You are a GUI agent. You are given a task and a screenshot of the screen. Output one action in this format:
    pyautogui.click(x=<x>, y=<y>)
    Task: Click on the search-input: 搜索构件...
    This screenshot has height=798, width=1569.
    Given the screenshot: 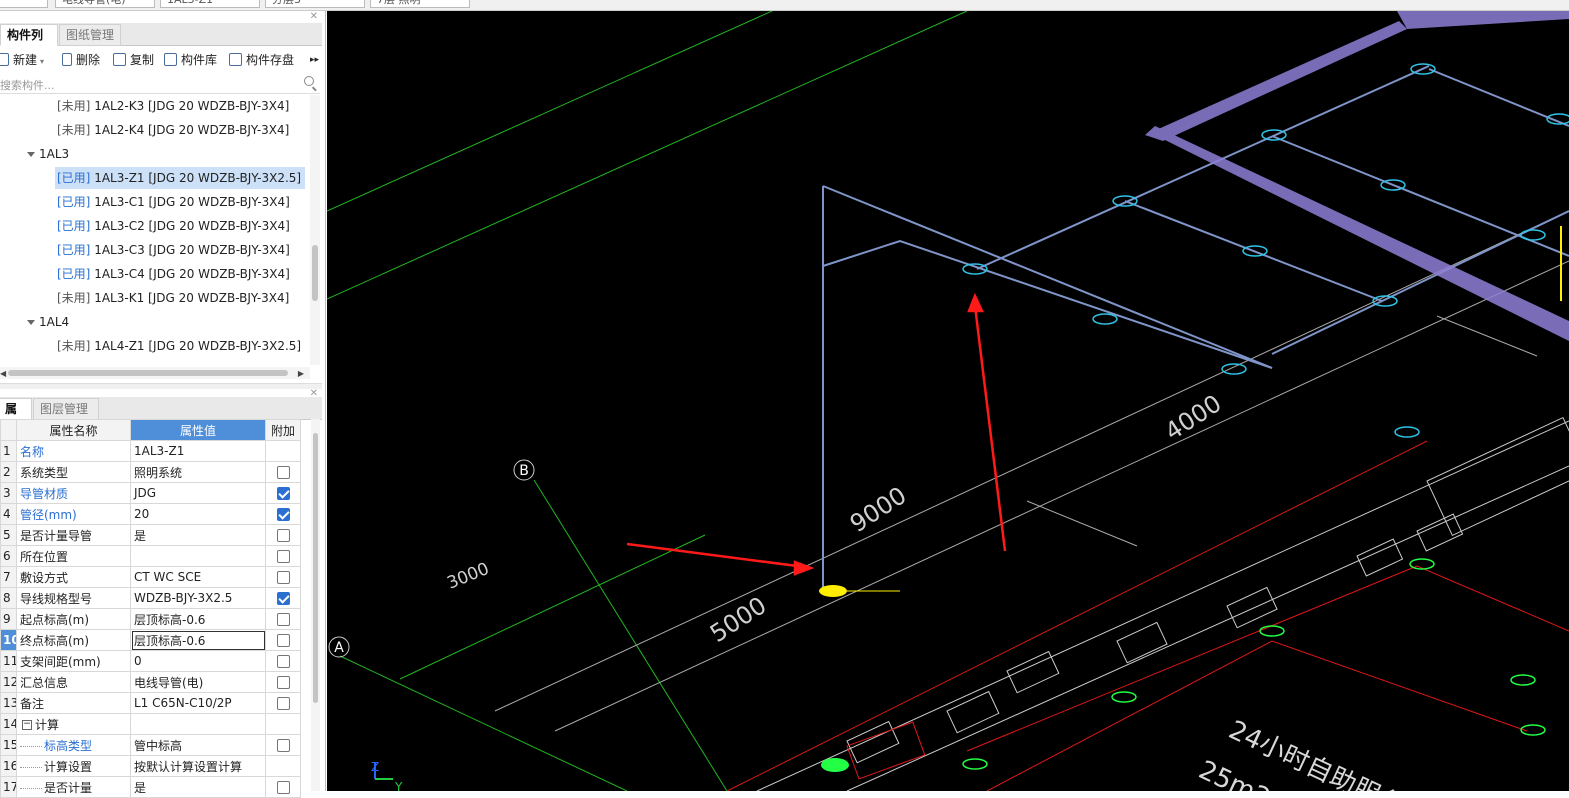 What is the action you would take?
    pyautogui.click(x=27, y=85)
    